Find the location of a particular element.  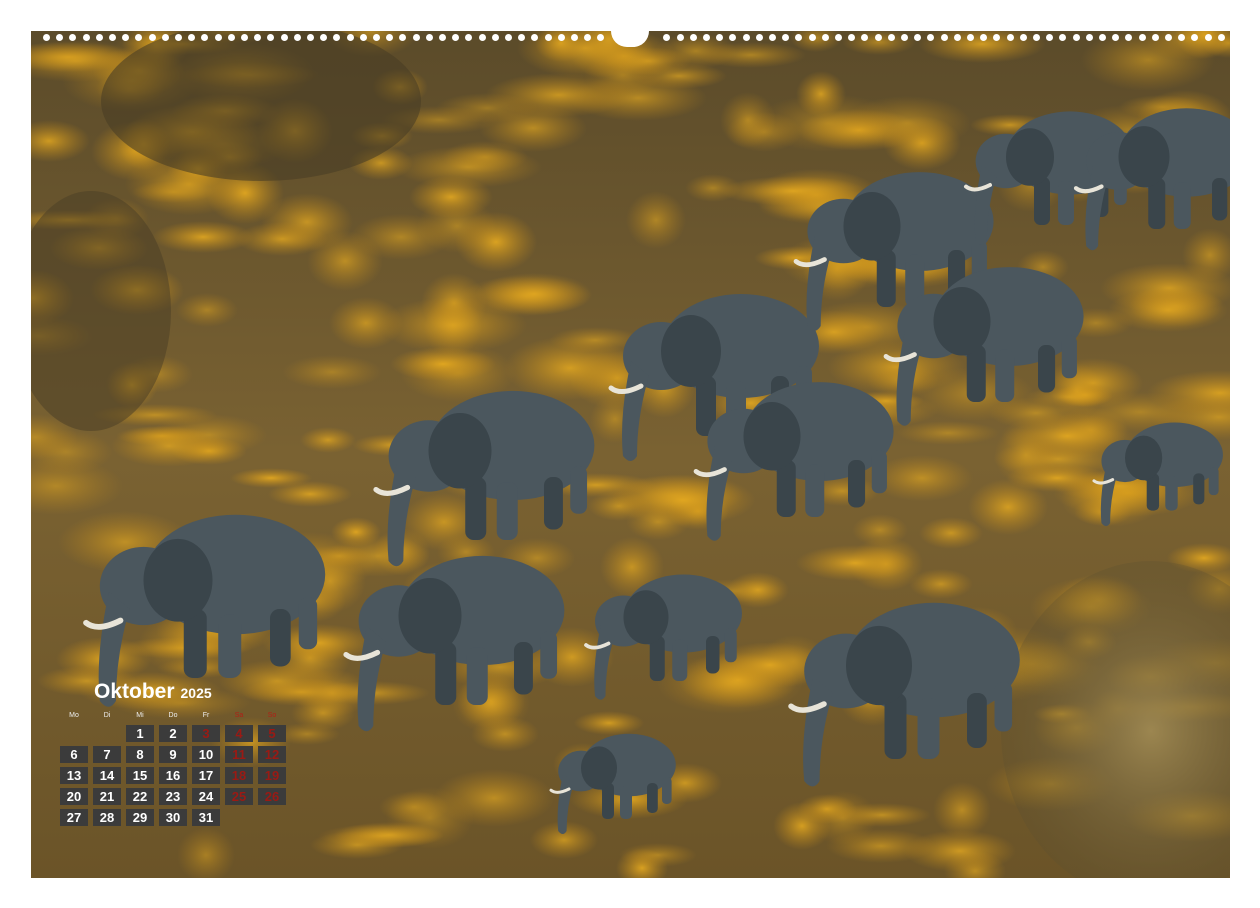

day-cell: 11 is located at coordinates (239, 754).